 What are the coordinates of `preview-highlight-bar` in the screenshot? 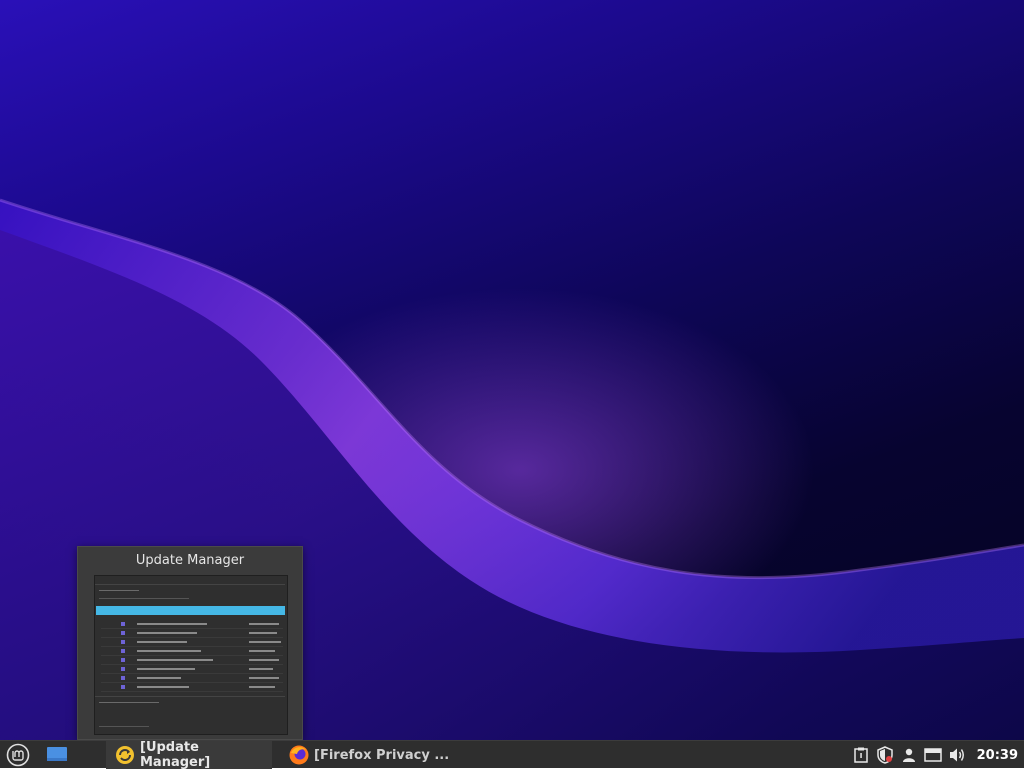 It's located at (190, 610).